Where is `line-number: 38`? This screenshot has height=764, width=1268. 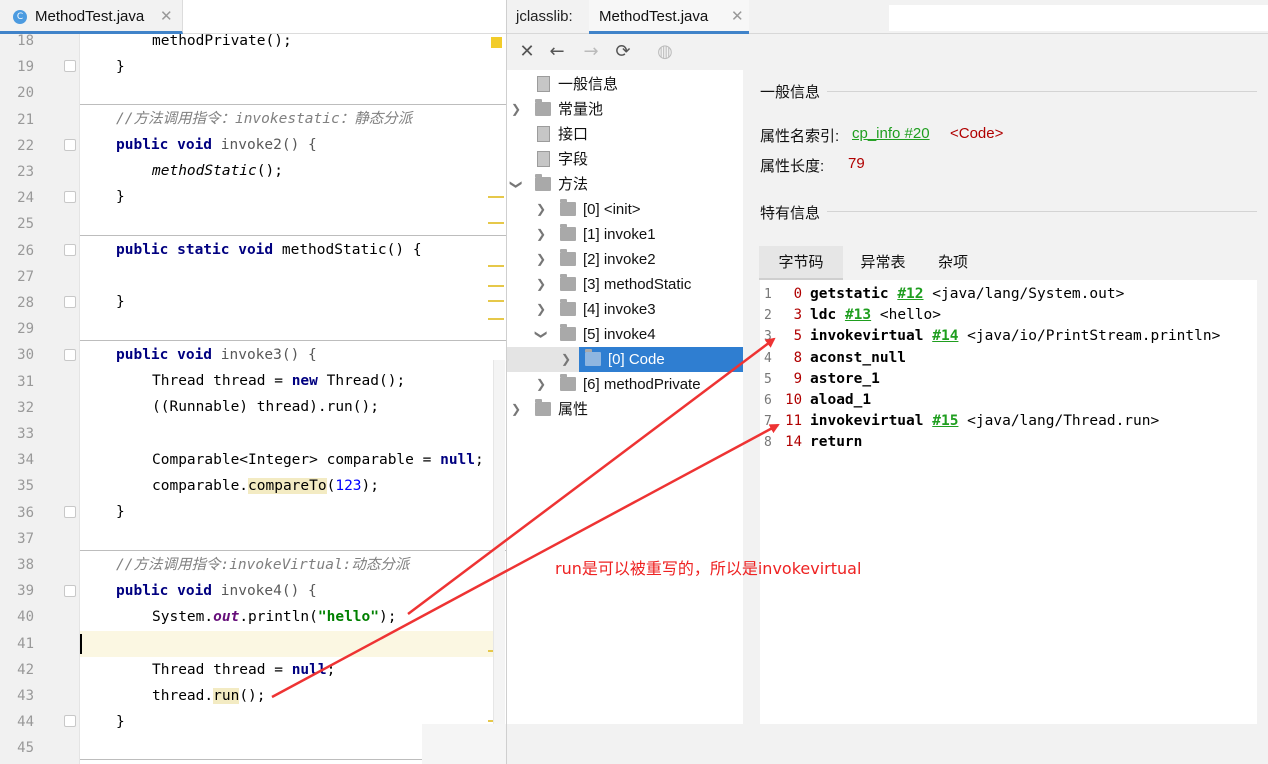
line-number: 38 is located at coordinates (25, 565).